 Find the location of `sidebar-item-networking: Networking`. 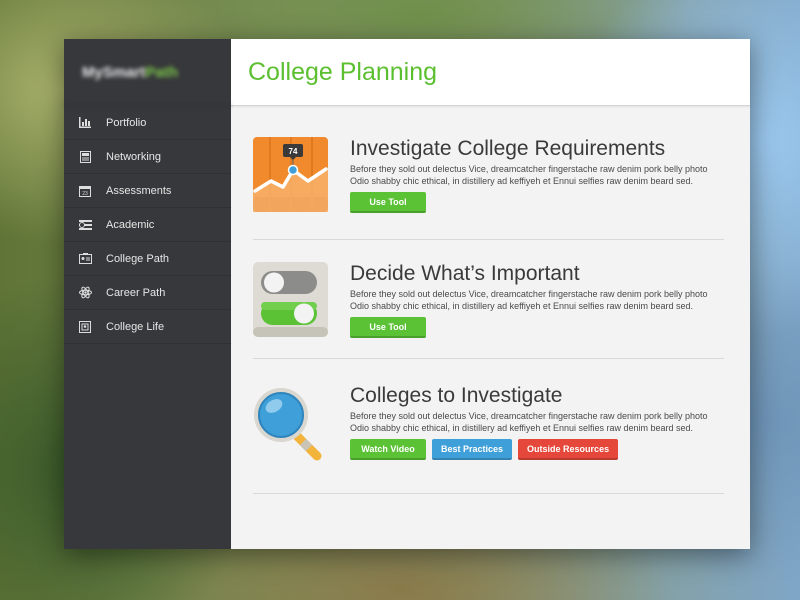

sidebar-item-networking: Networking is located at coordinates (147, 157).